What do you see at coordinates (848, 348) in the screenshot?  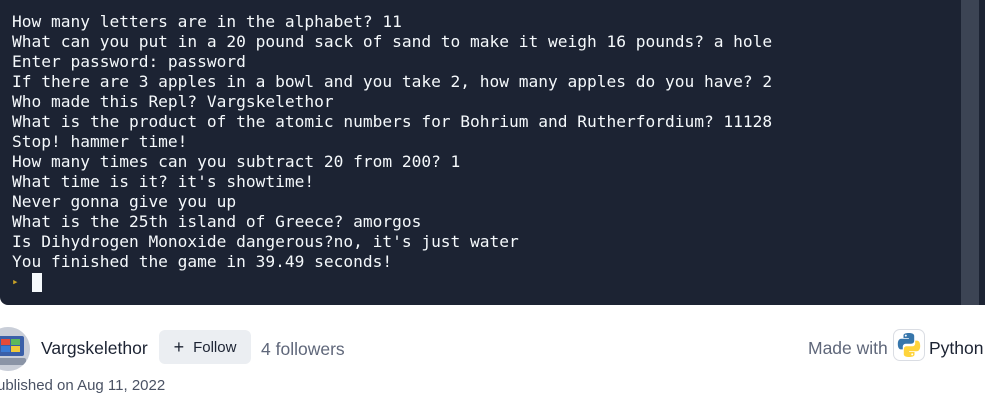 I see `made-with-label: Made with` at bounding box center [848, 348].